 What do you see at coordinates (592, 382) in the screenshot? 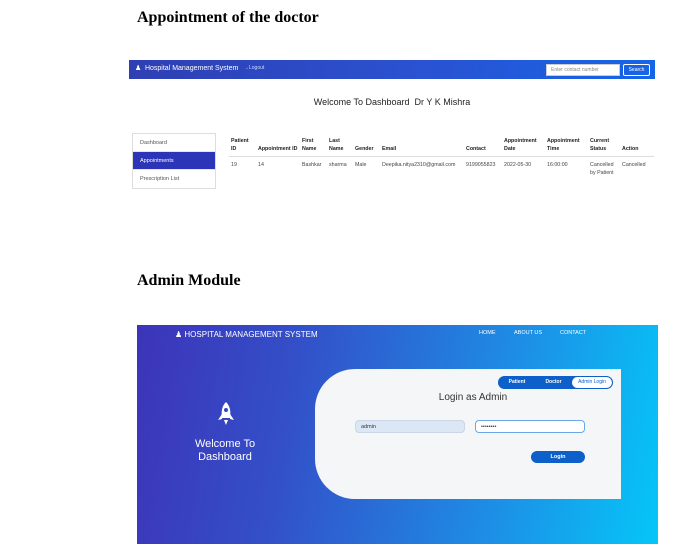
I see `tab-admin-login: Admin Login` at bounding box center [592, 382].